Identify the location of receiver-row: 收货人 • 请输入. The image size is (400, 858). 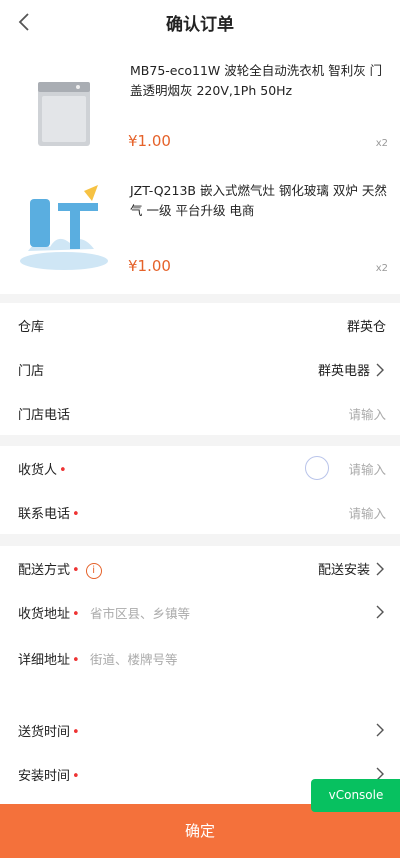
(200, 468).